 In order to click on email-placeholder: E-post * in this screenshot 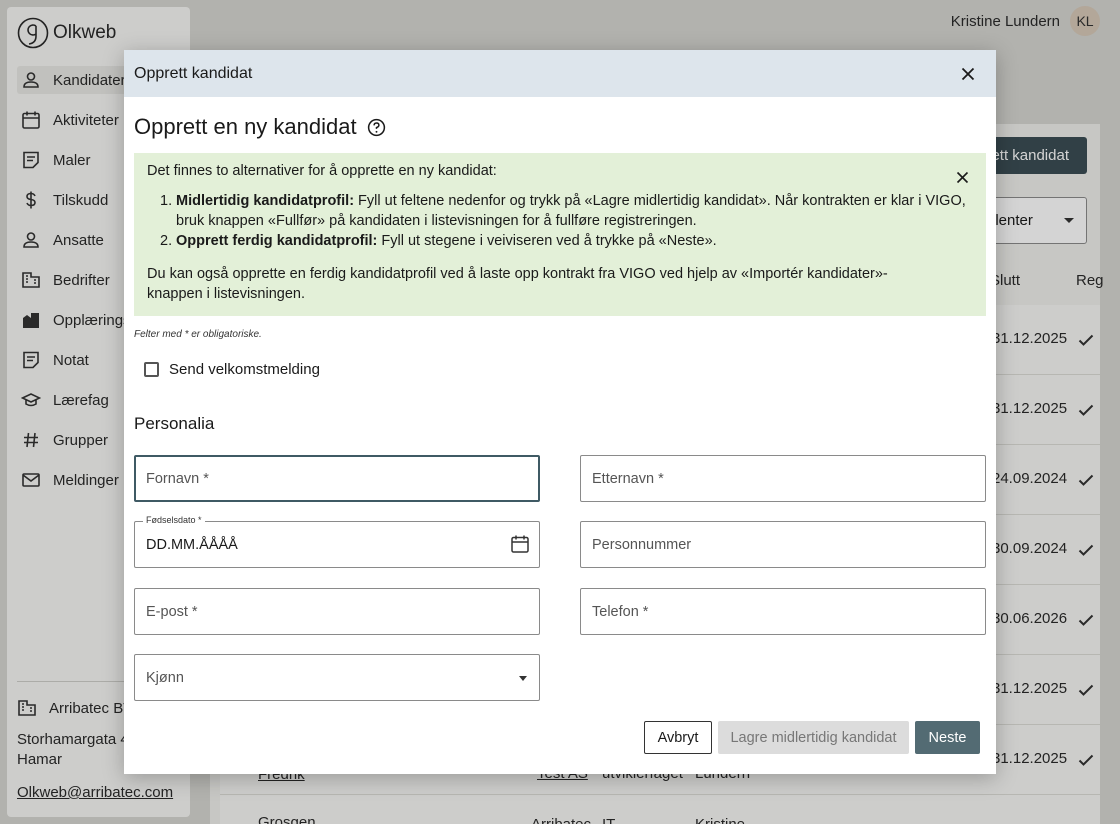, I will do `click(172, 611)`.